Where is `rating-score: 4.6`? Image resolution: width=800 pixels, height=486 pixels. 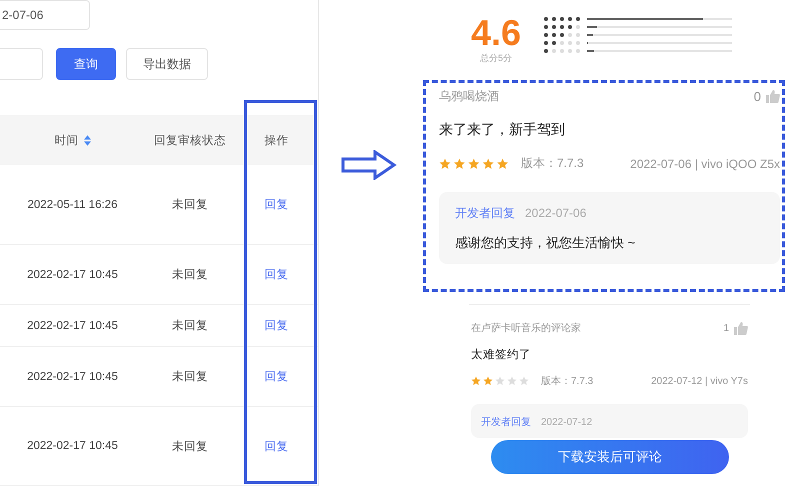
rating-score: 4.6 is located at coordinates (496, 33).